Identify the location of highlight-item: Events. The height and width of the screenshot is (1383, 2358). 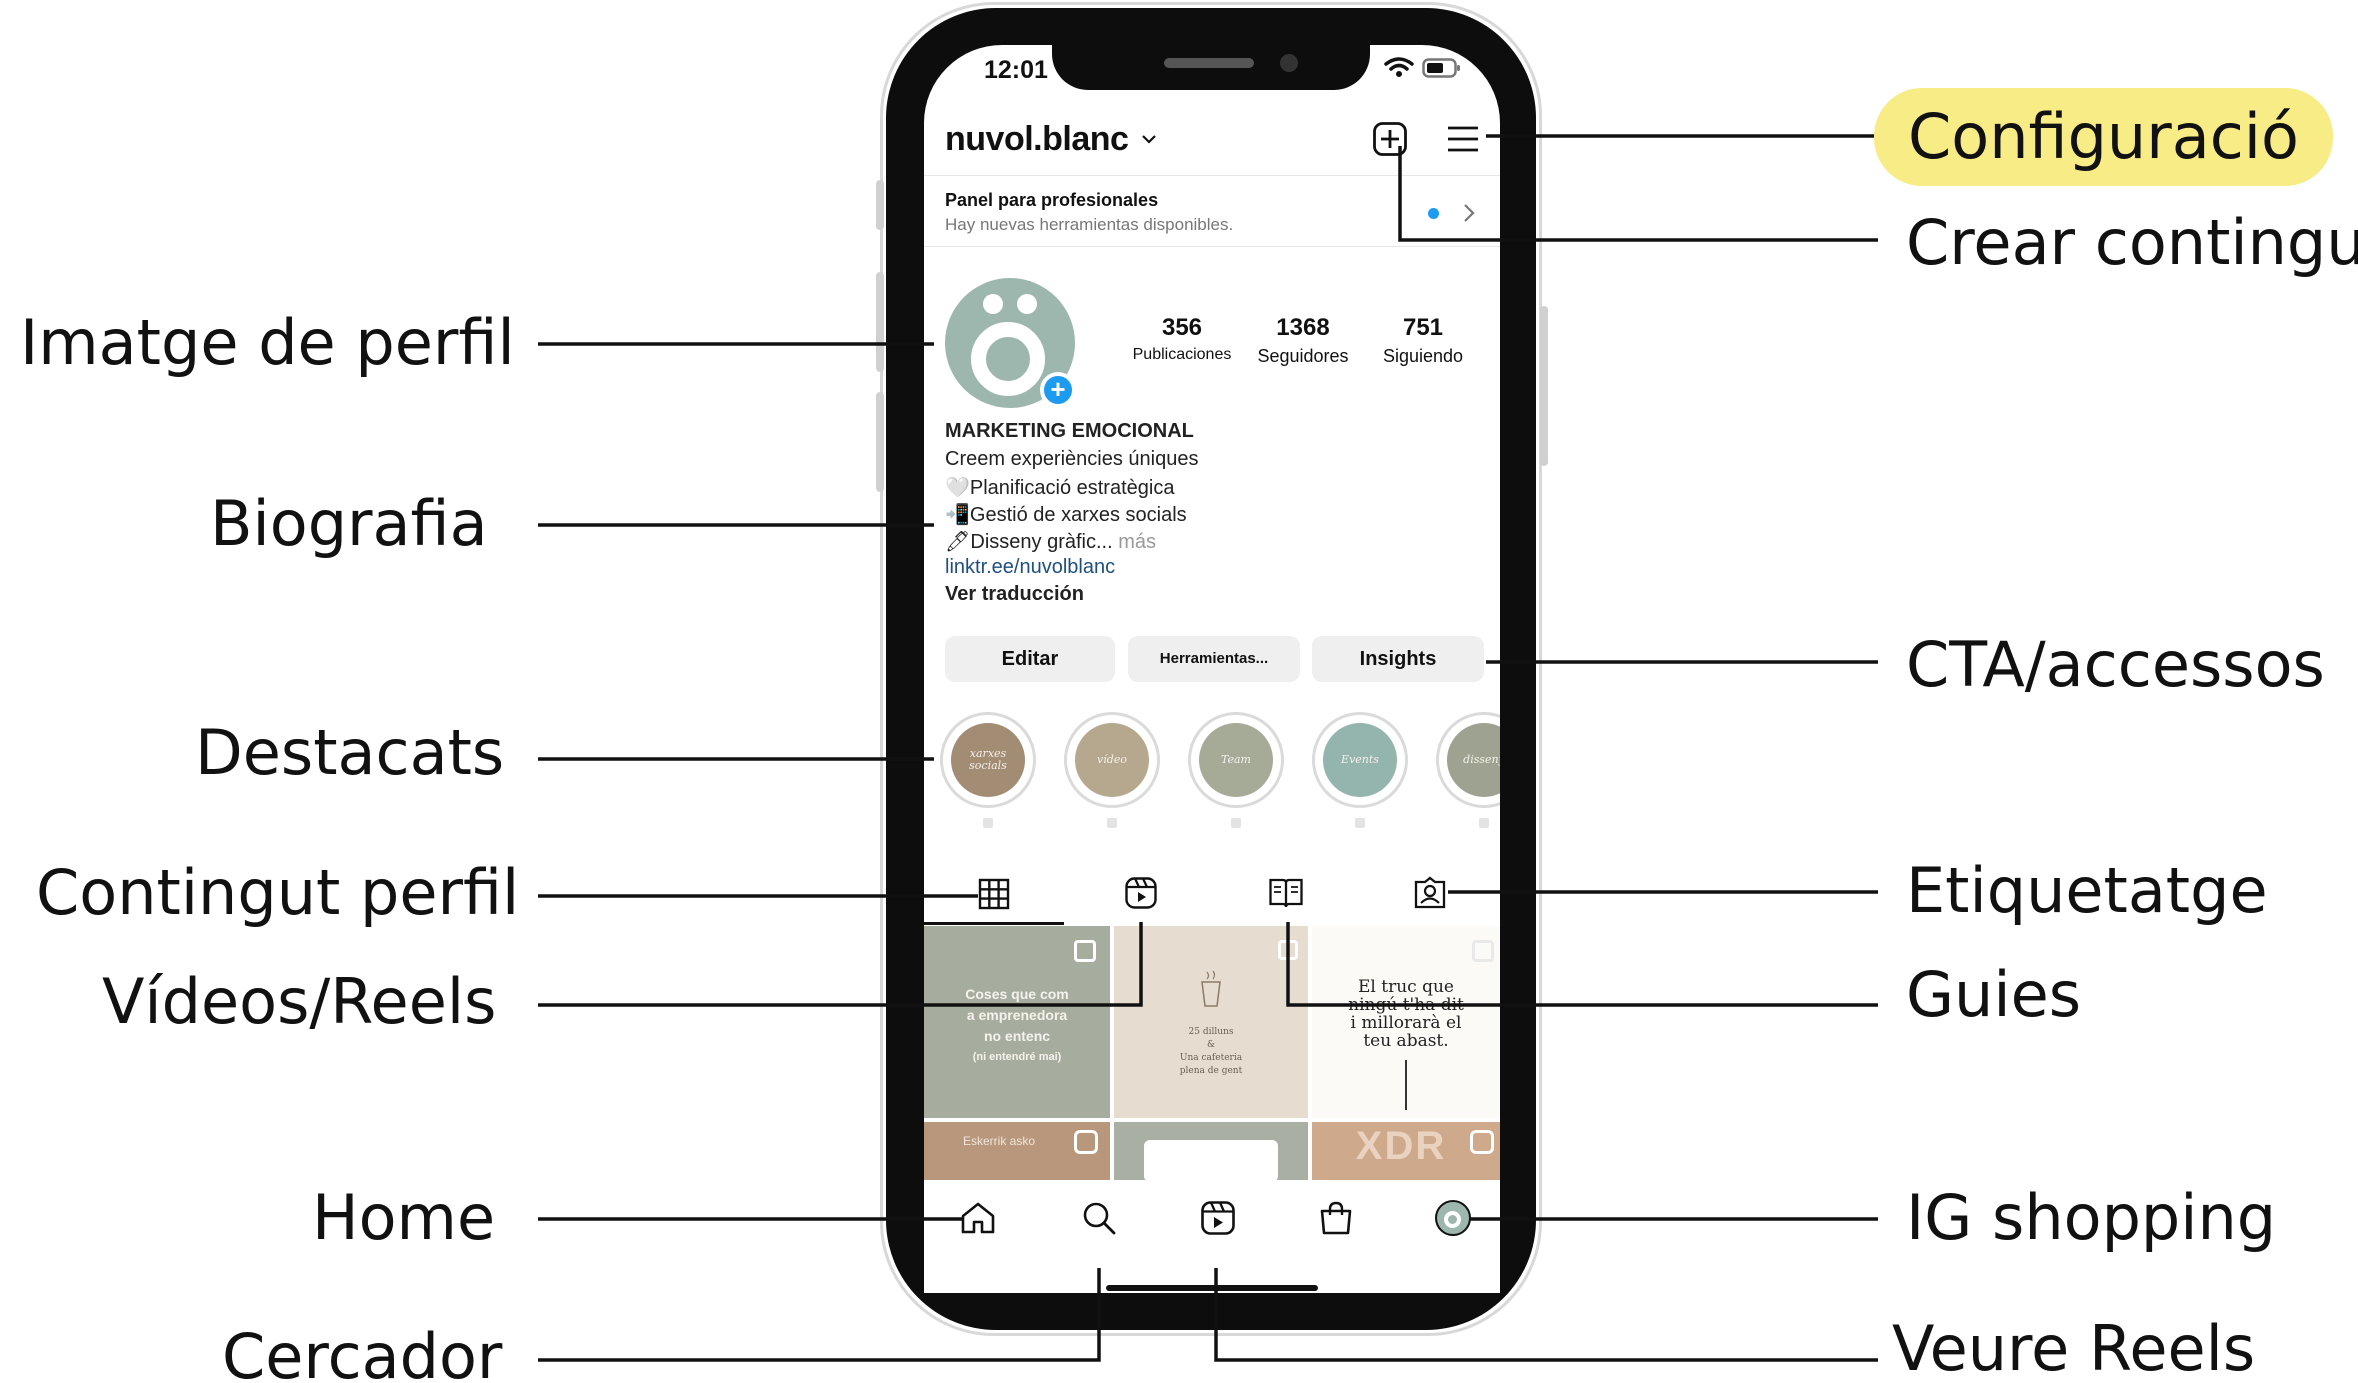
(1360, 760).